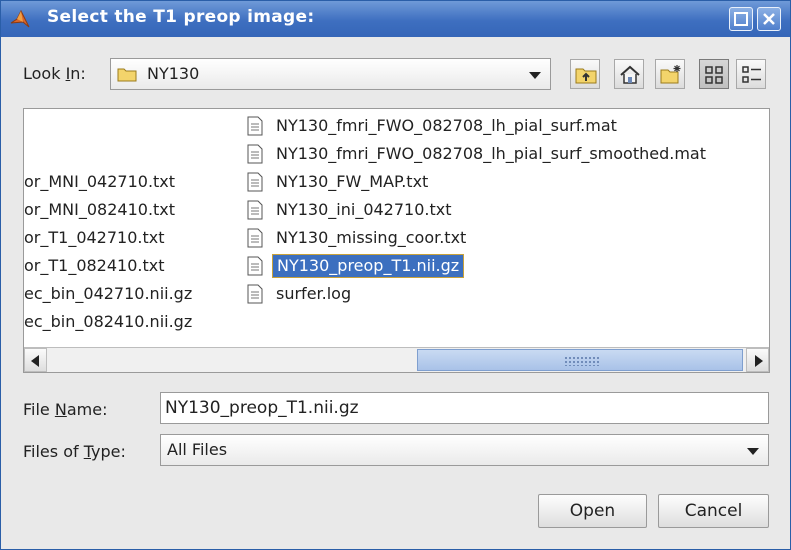  I want to click on new-folder-icon, so click(670, 74).